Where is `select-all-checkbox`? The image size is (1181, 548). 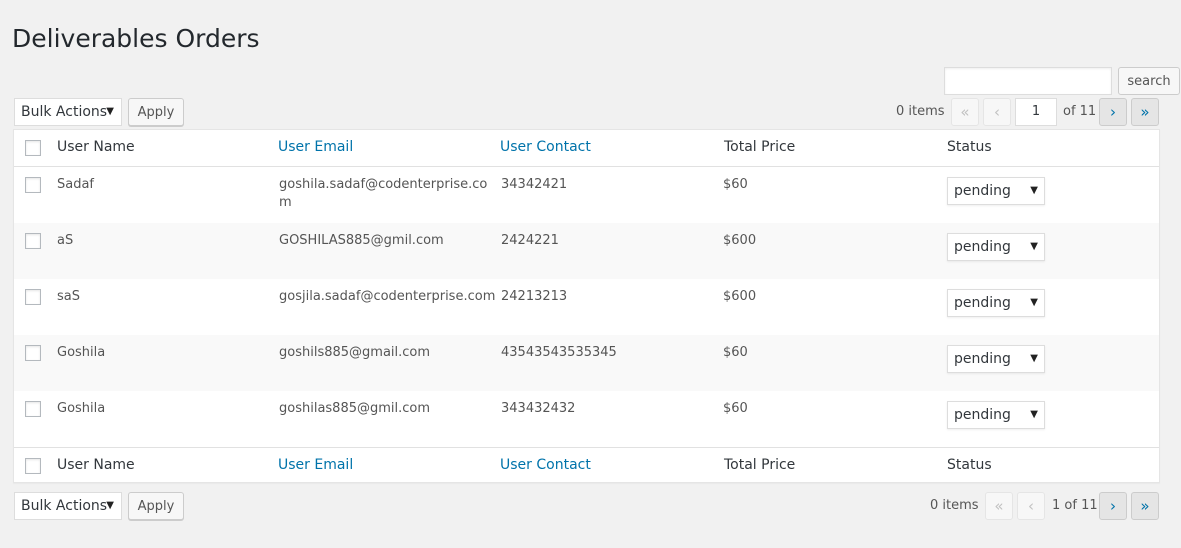
select-all-checkbox is located at coordinates (33, 148).